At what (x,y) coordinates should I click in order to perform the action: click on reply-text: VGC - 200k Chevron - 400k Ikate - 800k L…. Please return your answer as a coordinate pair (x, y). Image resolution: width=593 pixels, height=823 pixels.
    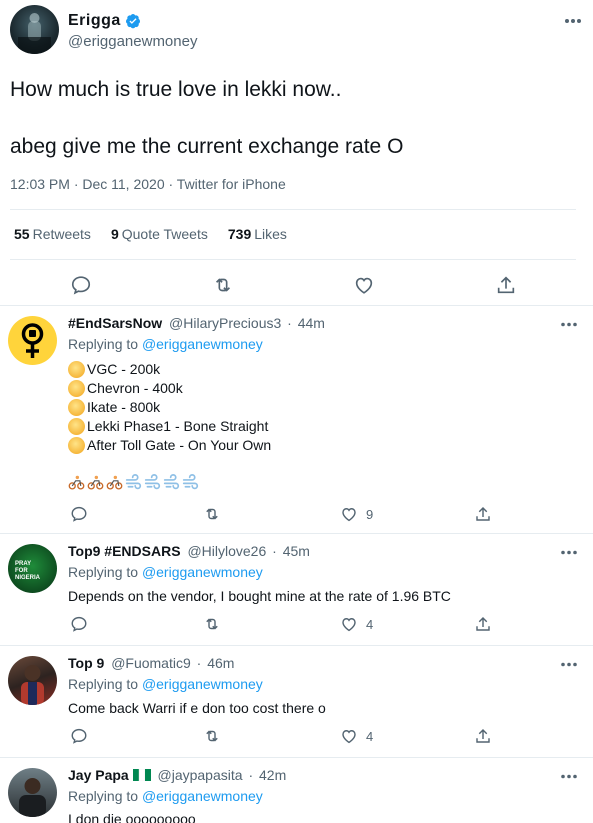
    Looking at the image, I should click on (169, 407).